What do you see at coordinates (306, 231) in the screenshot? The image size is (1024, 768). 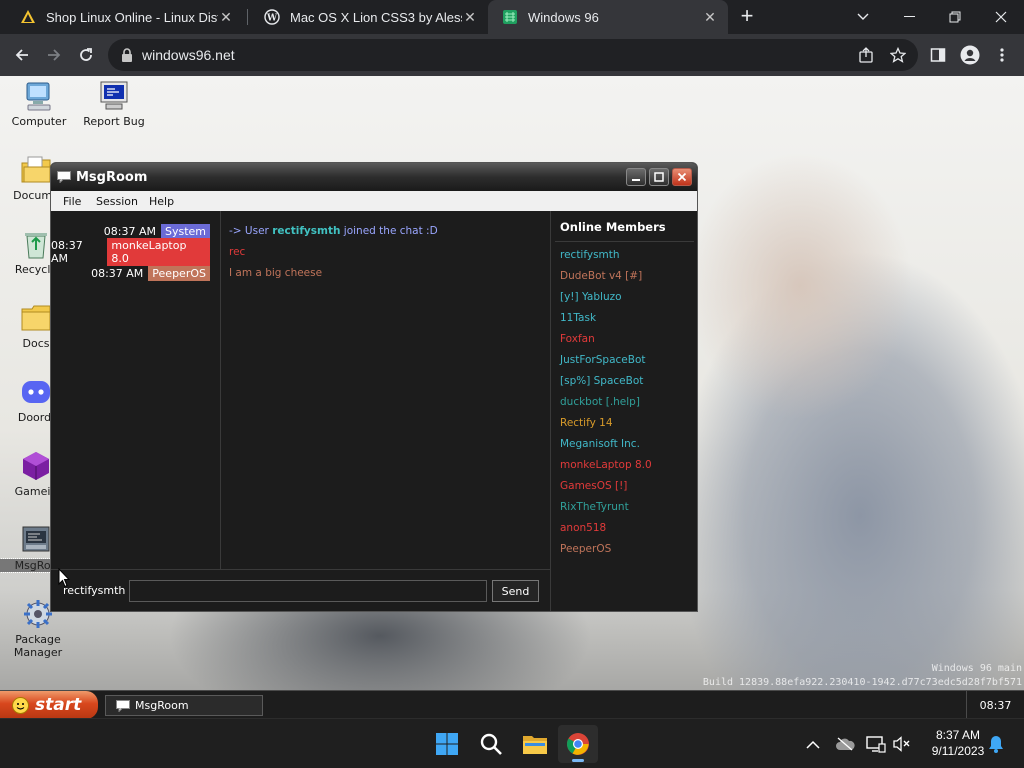 I see `joined-username: rectifysmth` at bounding box center [306, 231].